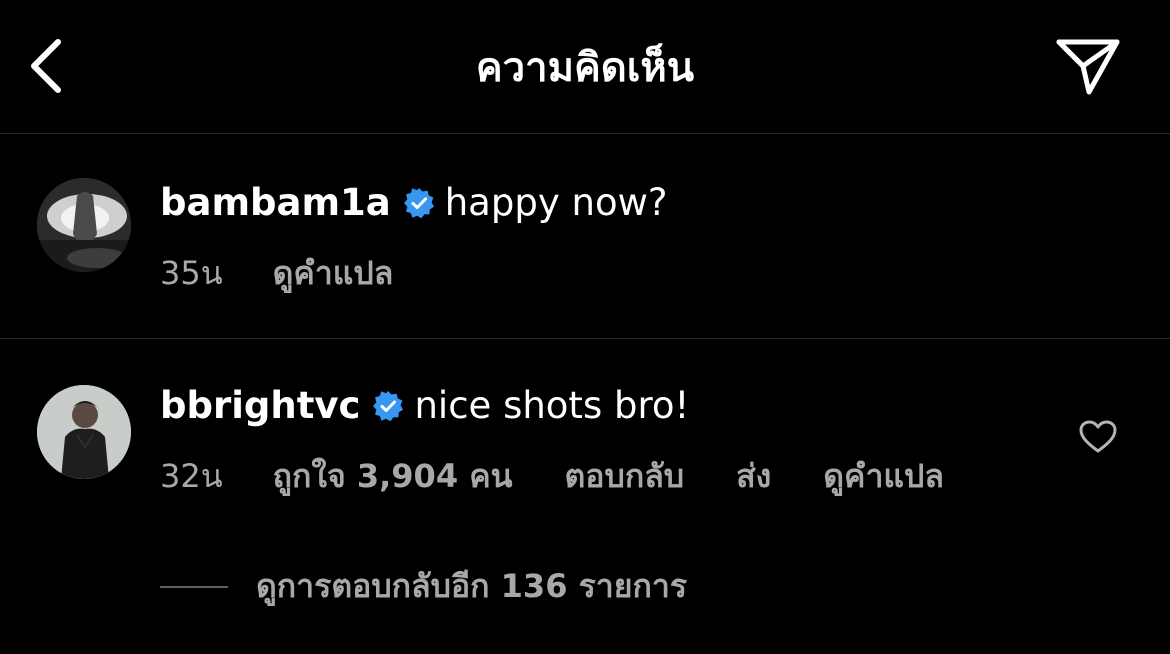 This screenshot has width=1170, height=654. I want to click on page-title: ความคิดเห็น, so click(585, 68).